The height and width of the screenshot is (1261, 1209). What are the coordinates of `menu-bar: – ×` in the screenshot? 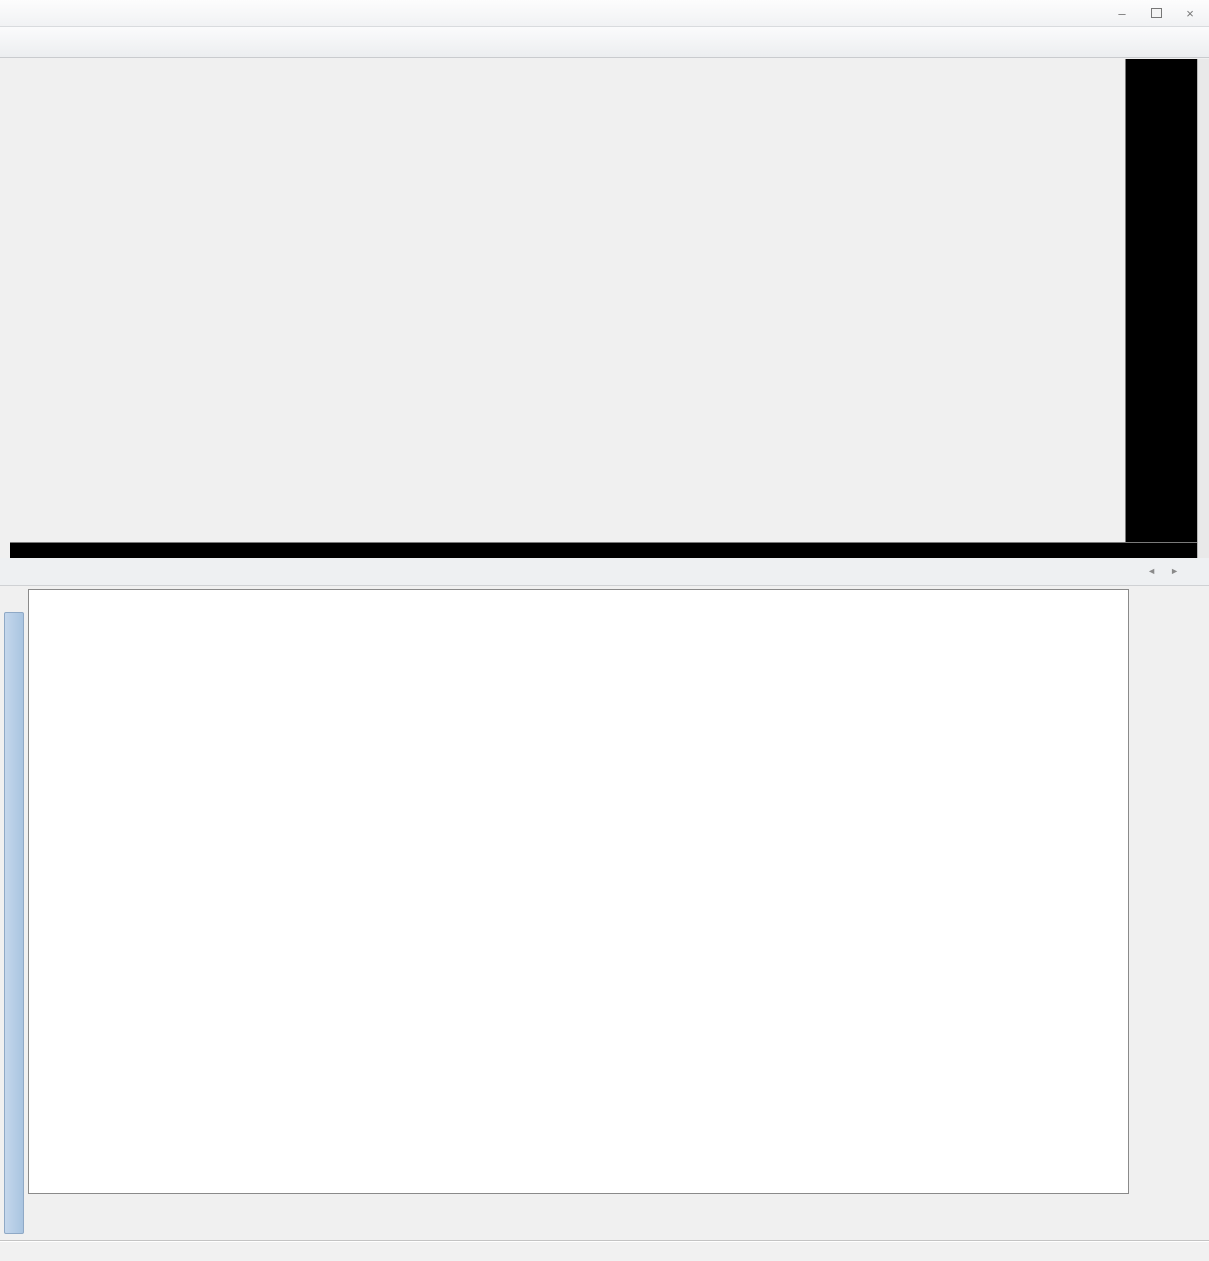 It's located at (604, 13).